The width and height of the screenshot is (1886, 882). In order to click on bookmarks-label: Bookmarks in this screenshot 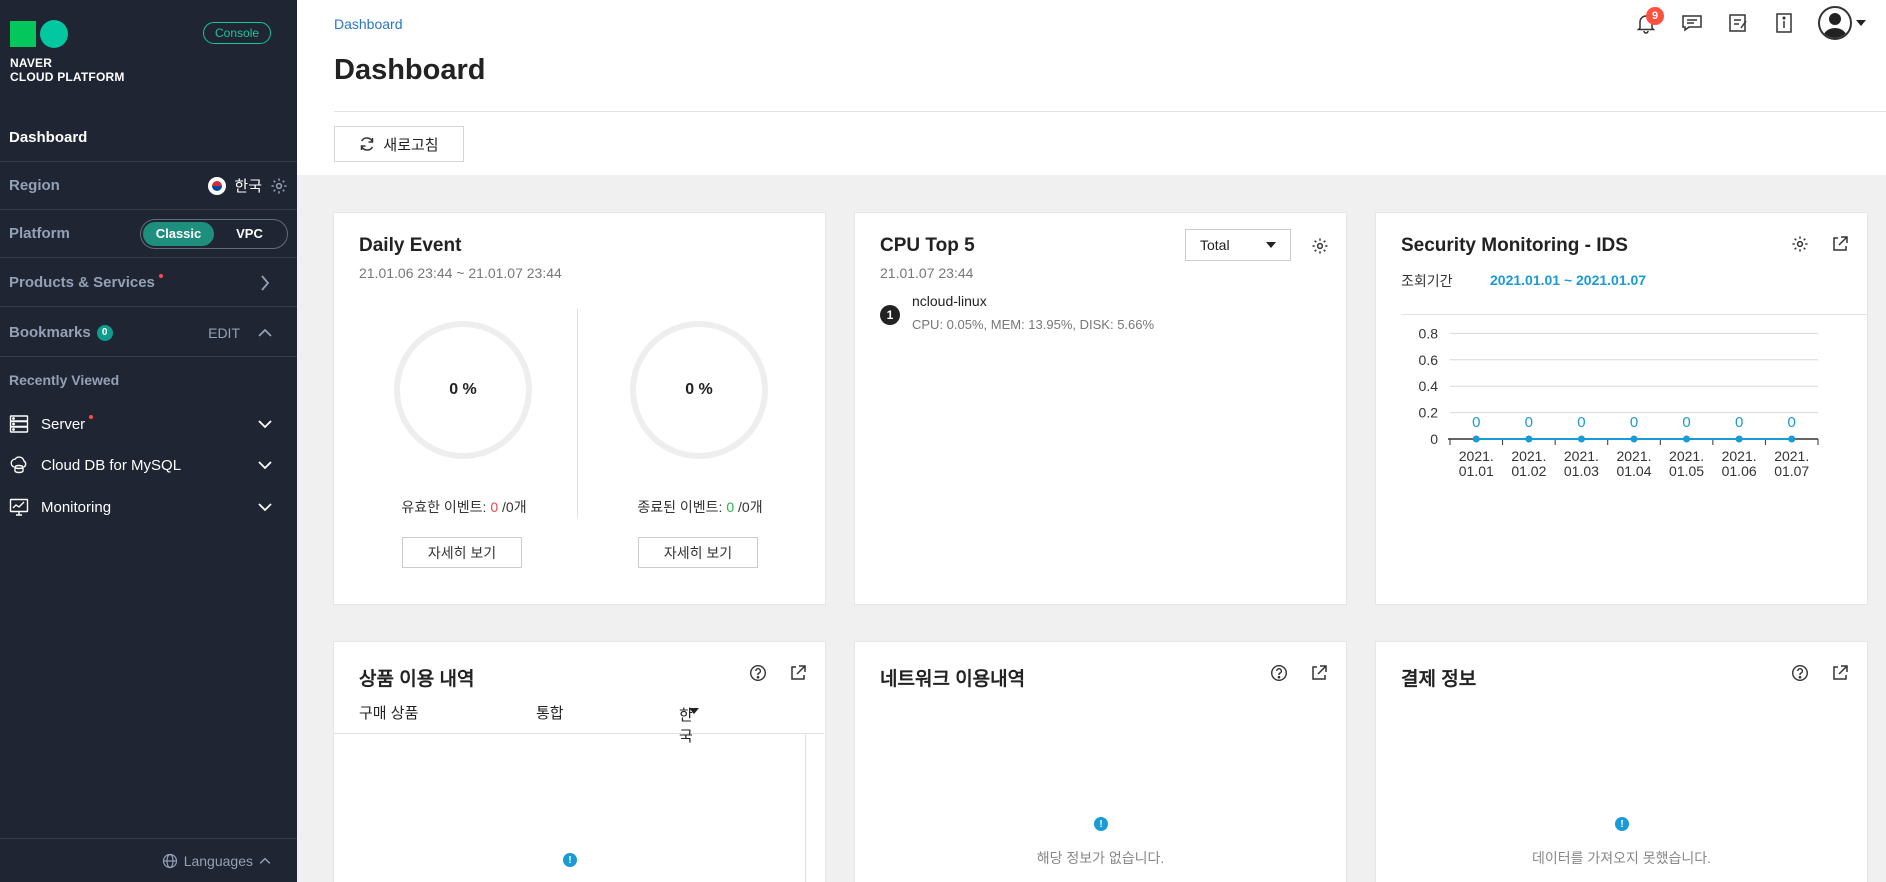, I will do `click(50, 332)`.